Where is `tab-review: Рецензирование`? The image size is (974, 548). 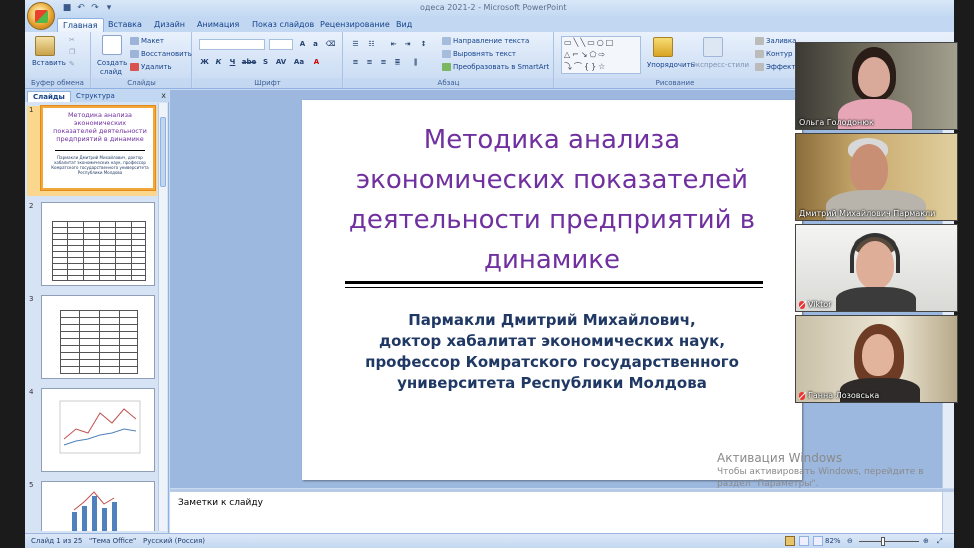
tab-review: Рецензирование is located at coordinates (355, 25).